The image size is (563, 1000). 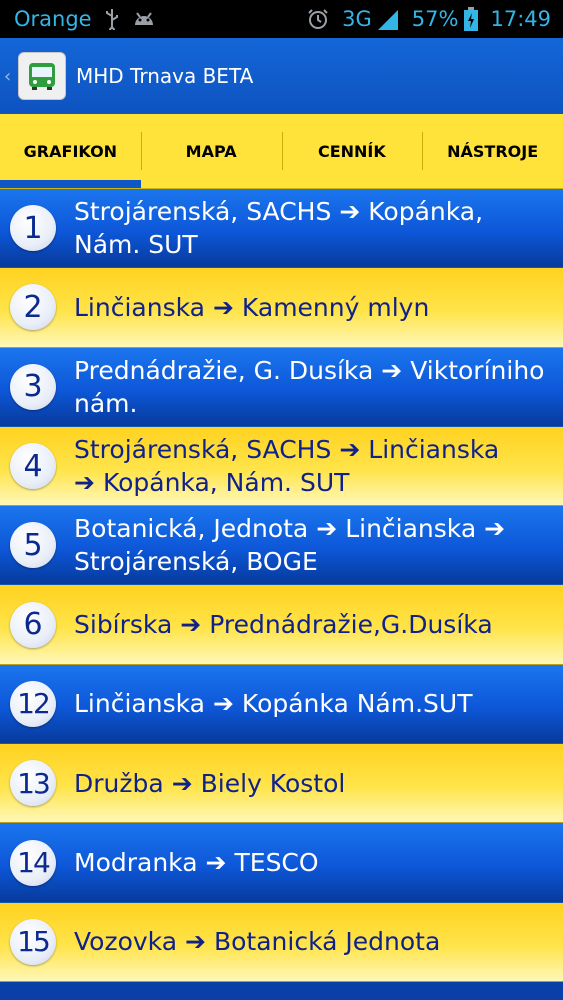 I want to click on tab-bar: GRAFIKON MAPA CENNÍK NÁSTROJE, so click(x=281, y=151).